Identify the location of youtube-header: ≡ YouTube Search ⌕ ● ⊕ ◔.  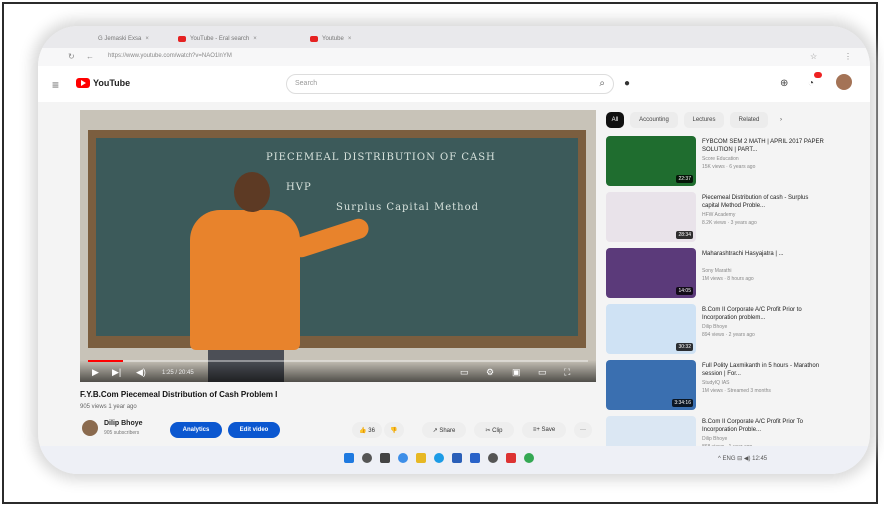
(454, 84).